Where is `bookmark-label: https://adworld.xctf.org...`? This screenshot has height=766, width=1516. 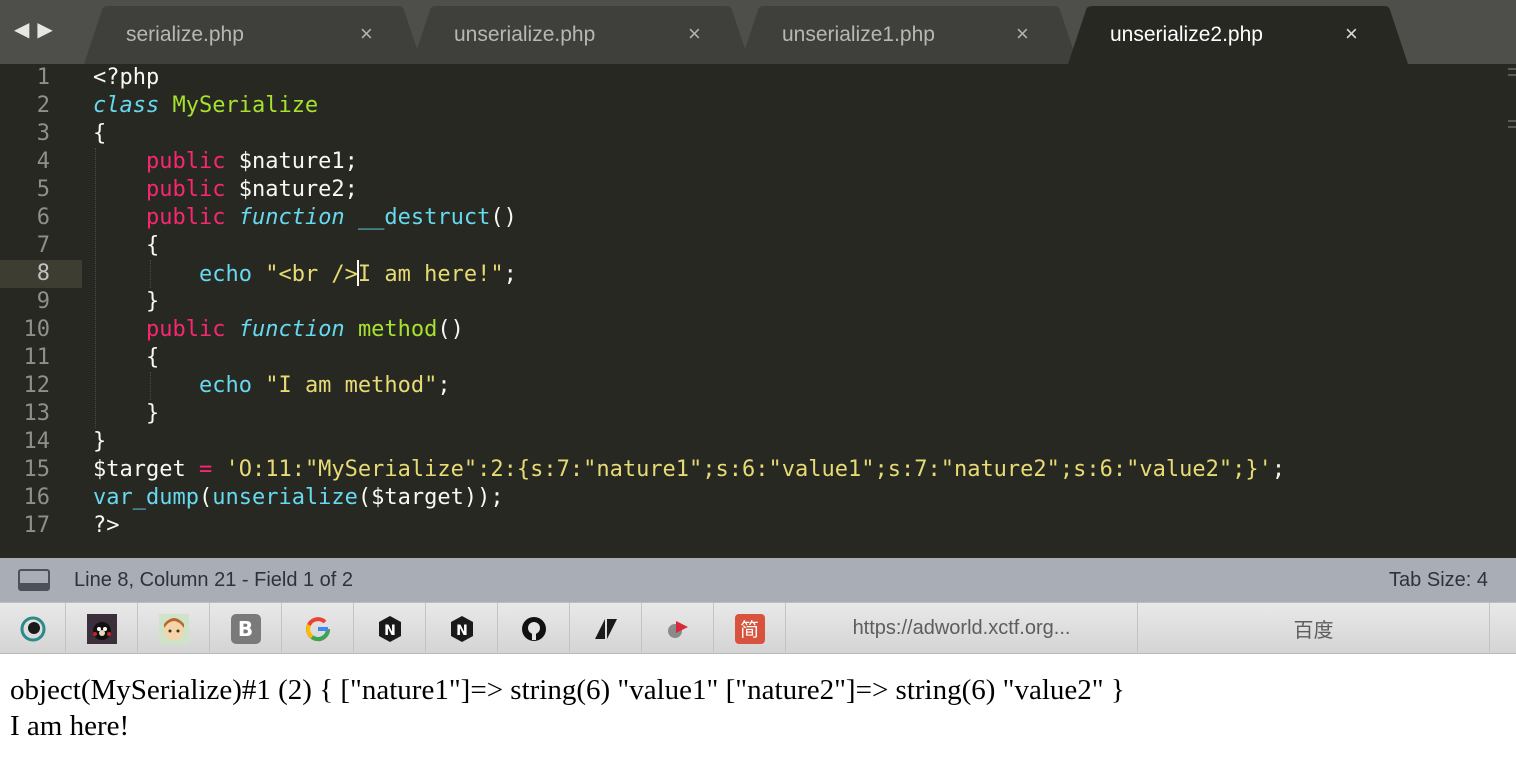
bookmark-label: https://adworld.xctf.org... is located at coordinates (961, 628).